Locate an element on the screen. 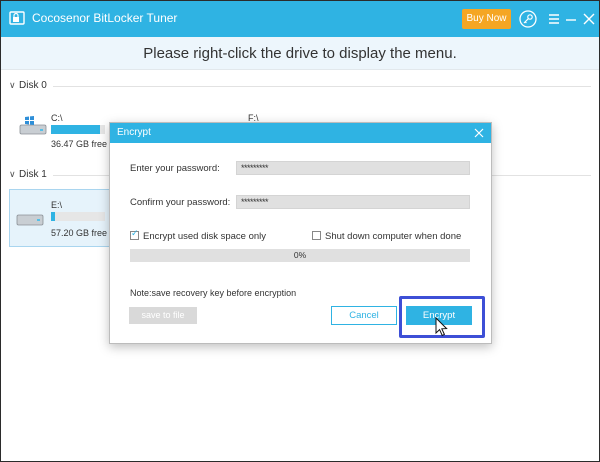  key-icon is located at coordinates (528, 19).